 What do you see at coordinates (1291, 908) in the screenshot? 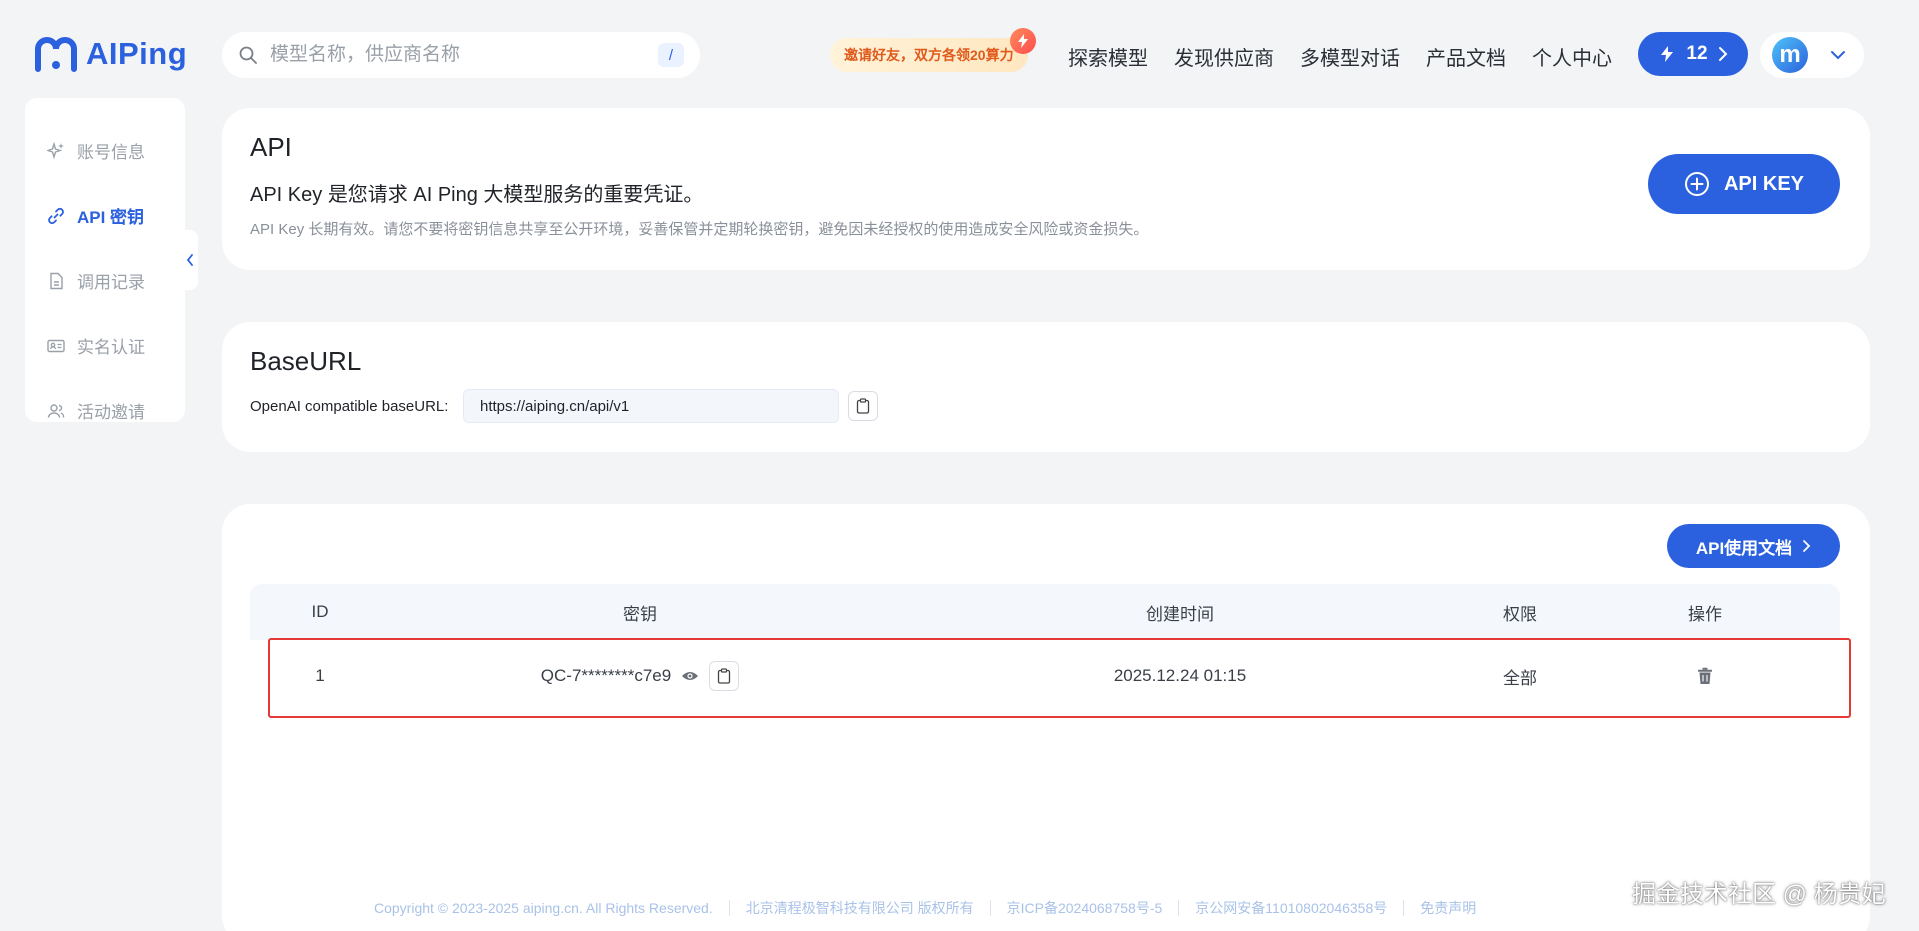
I see `footer-police-link: 京公网安备11010802046358号` at bounding box center [1291, 908].